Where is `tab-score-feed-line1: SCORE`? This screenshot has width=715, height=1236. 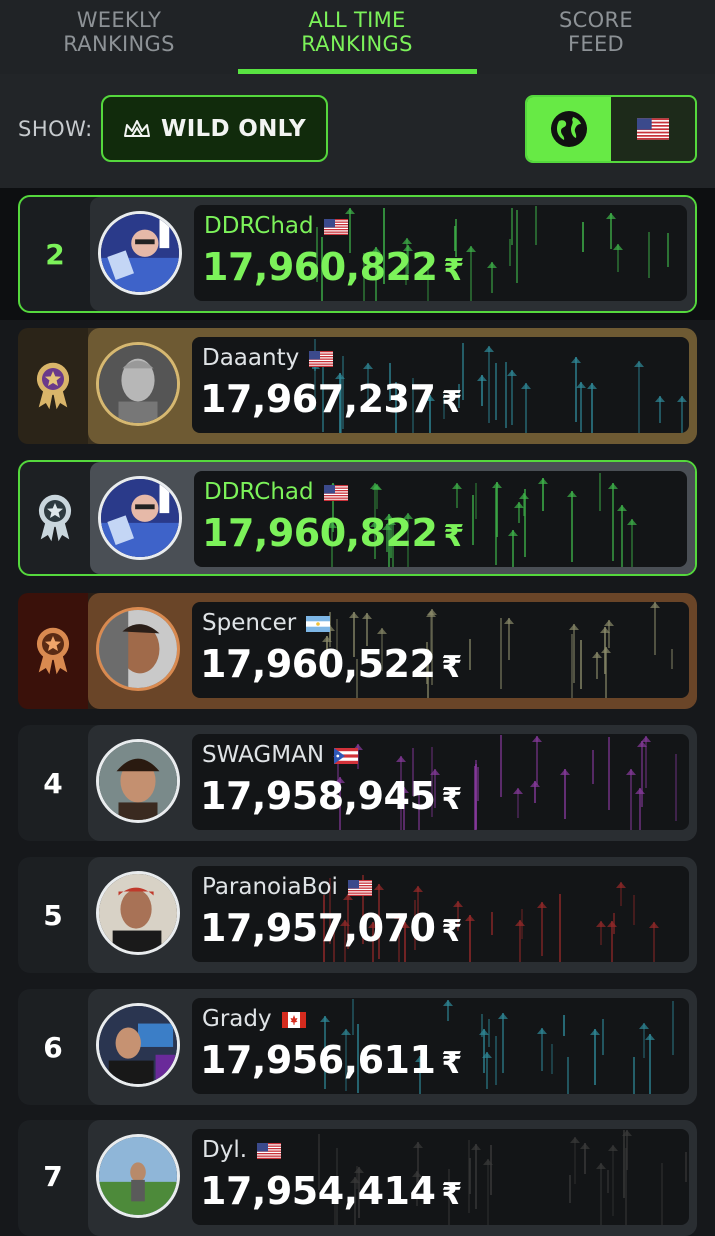
tab-score-feed-line1: SCORE is located at coordinates (596, 20).